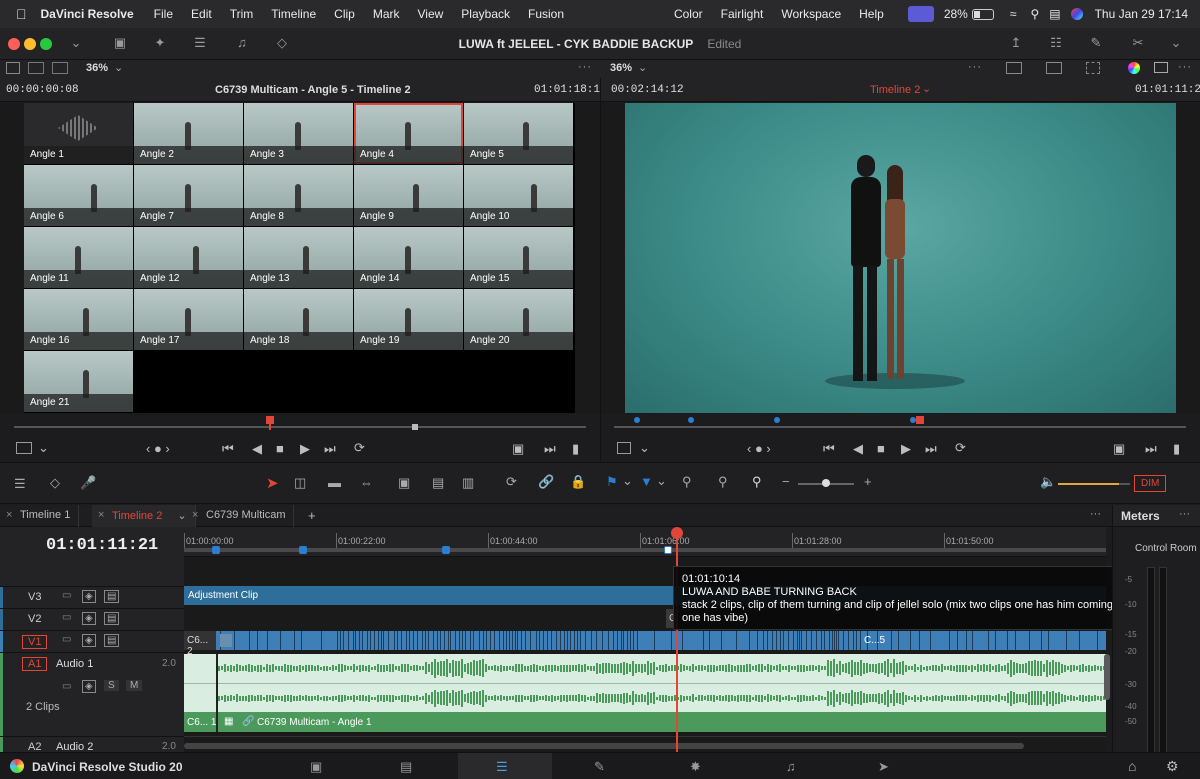 This screenshot has width=1200, height=779. Describe the element at coordinates (811, 14) in the screenshot. I see `menu-item-workspace: Workspace` at that location.